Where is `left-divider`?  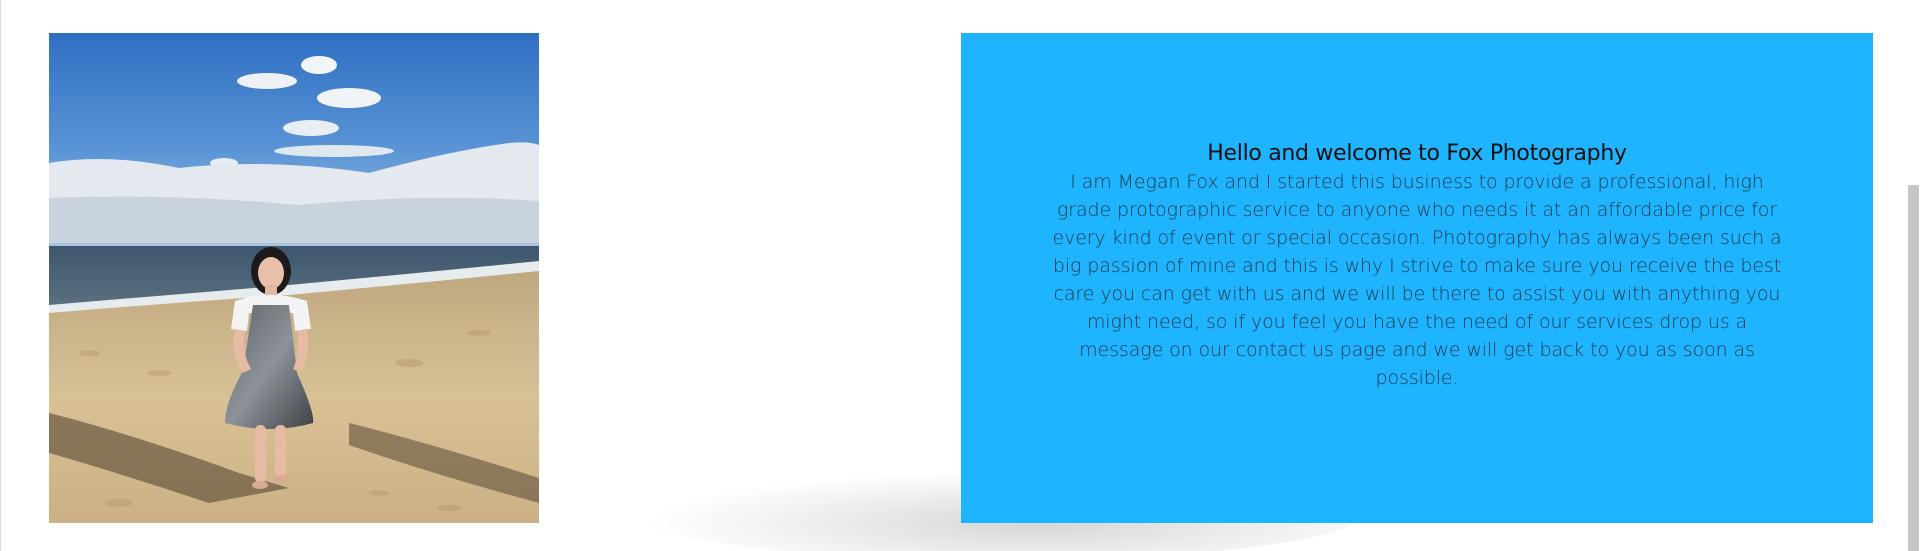
left-divider is located at coordinates (0, 275).